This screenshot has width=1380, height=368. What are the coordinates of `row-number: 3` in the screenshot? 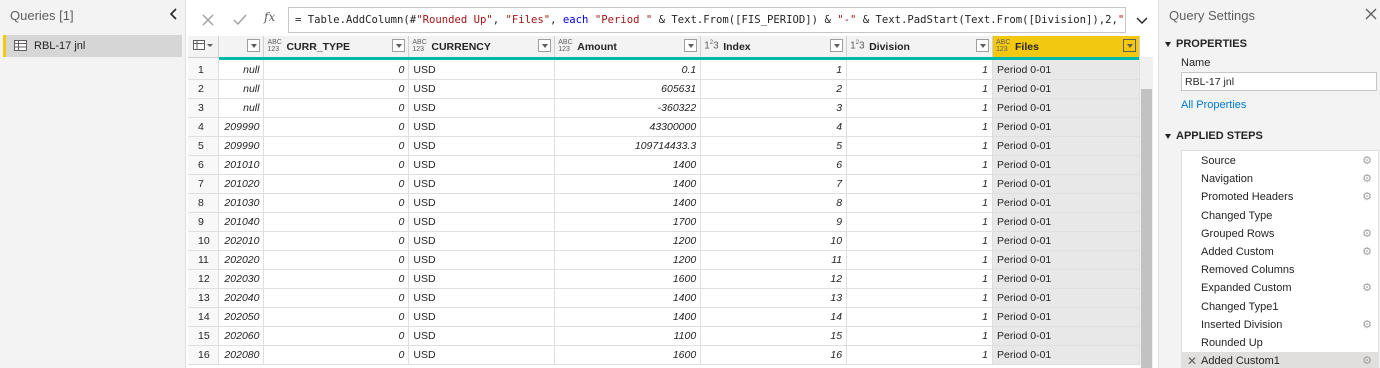 It's located at (204, 108).